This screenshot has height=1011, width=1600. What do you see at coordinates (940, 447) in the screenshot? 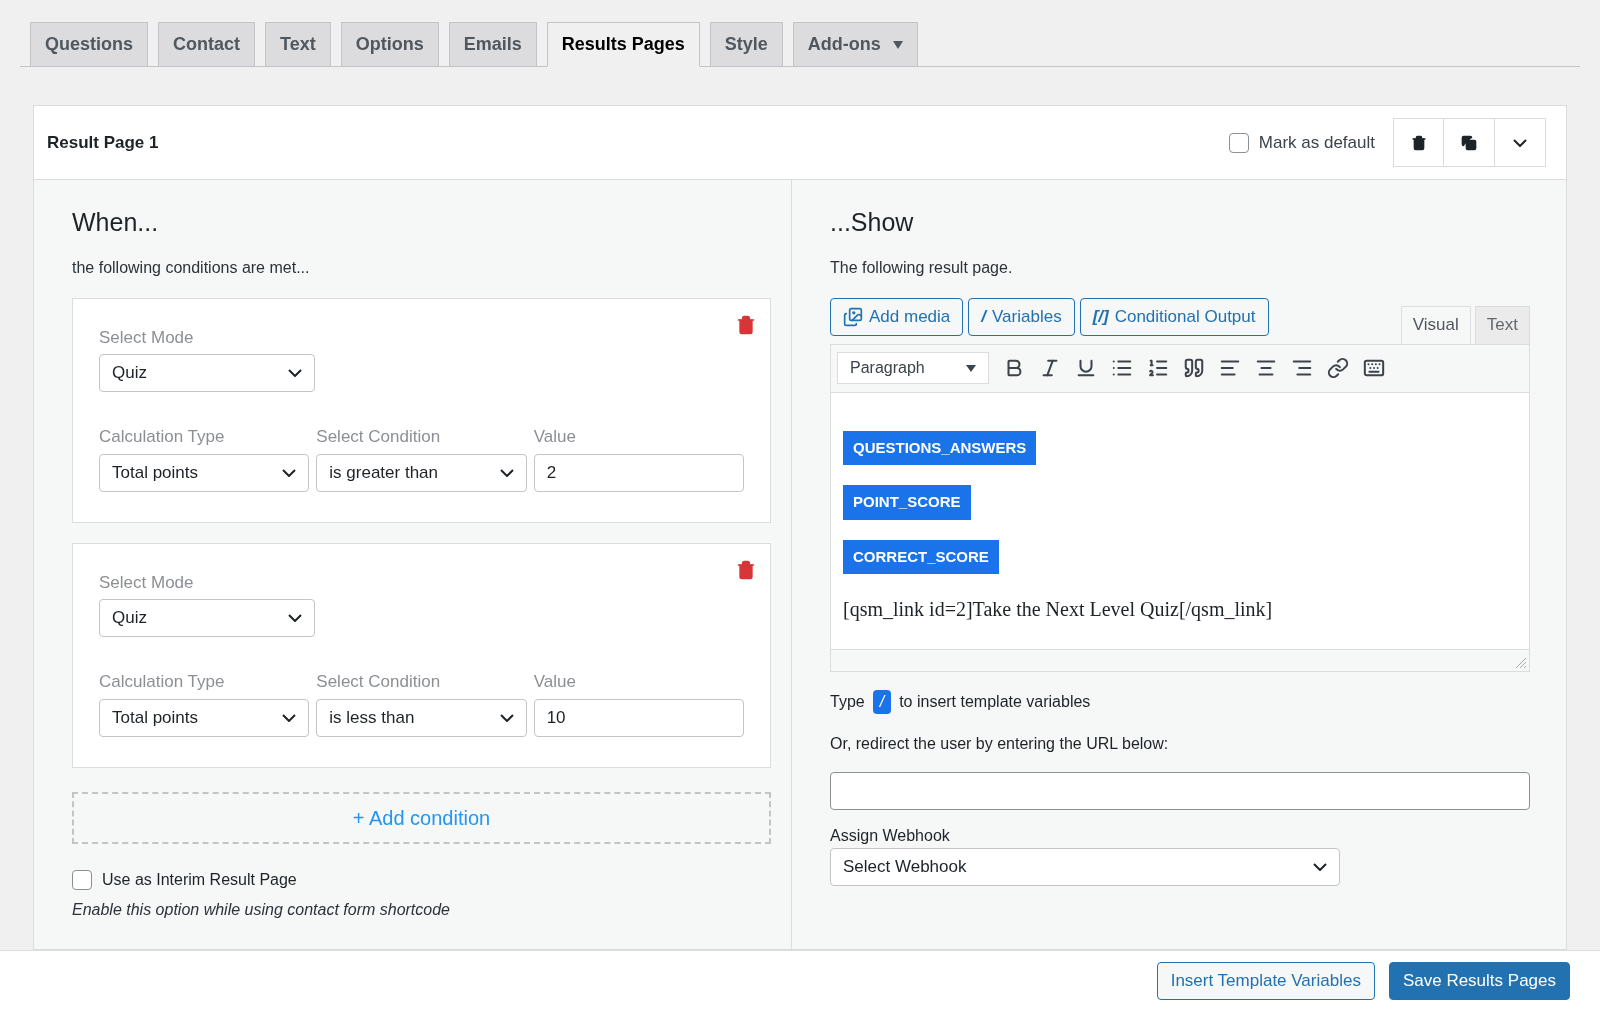
I see `variable-tag: QUESTIONS_ANSWERS` at bounding box center [940, 447].